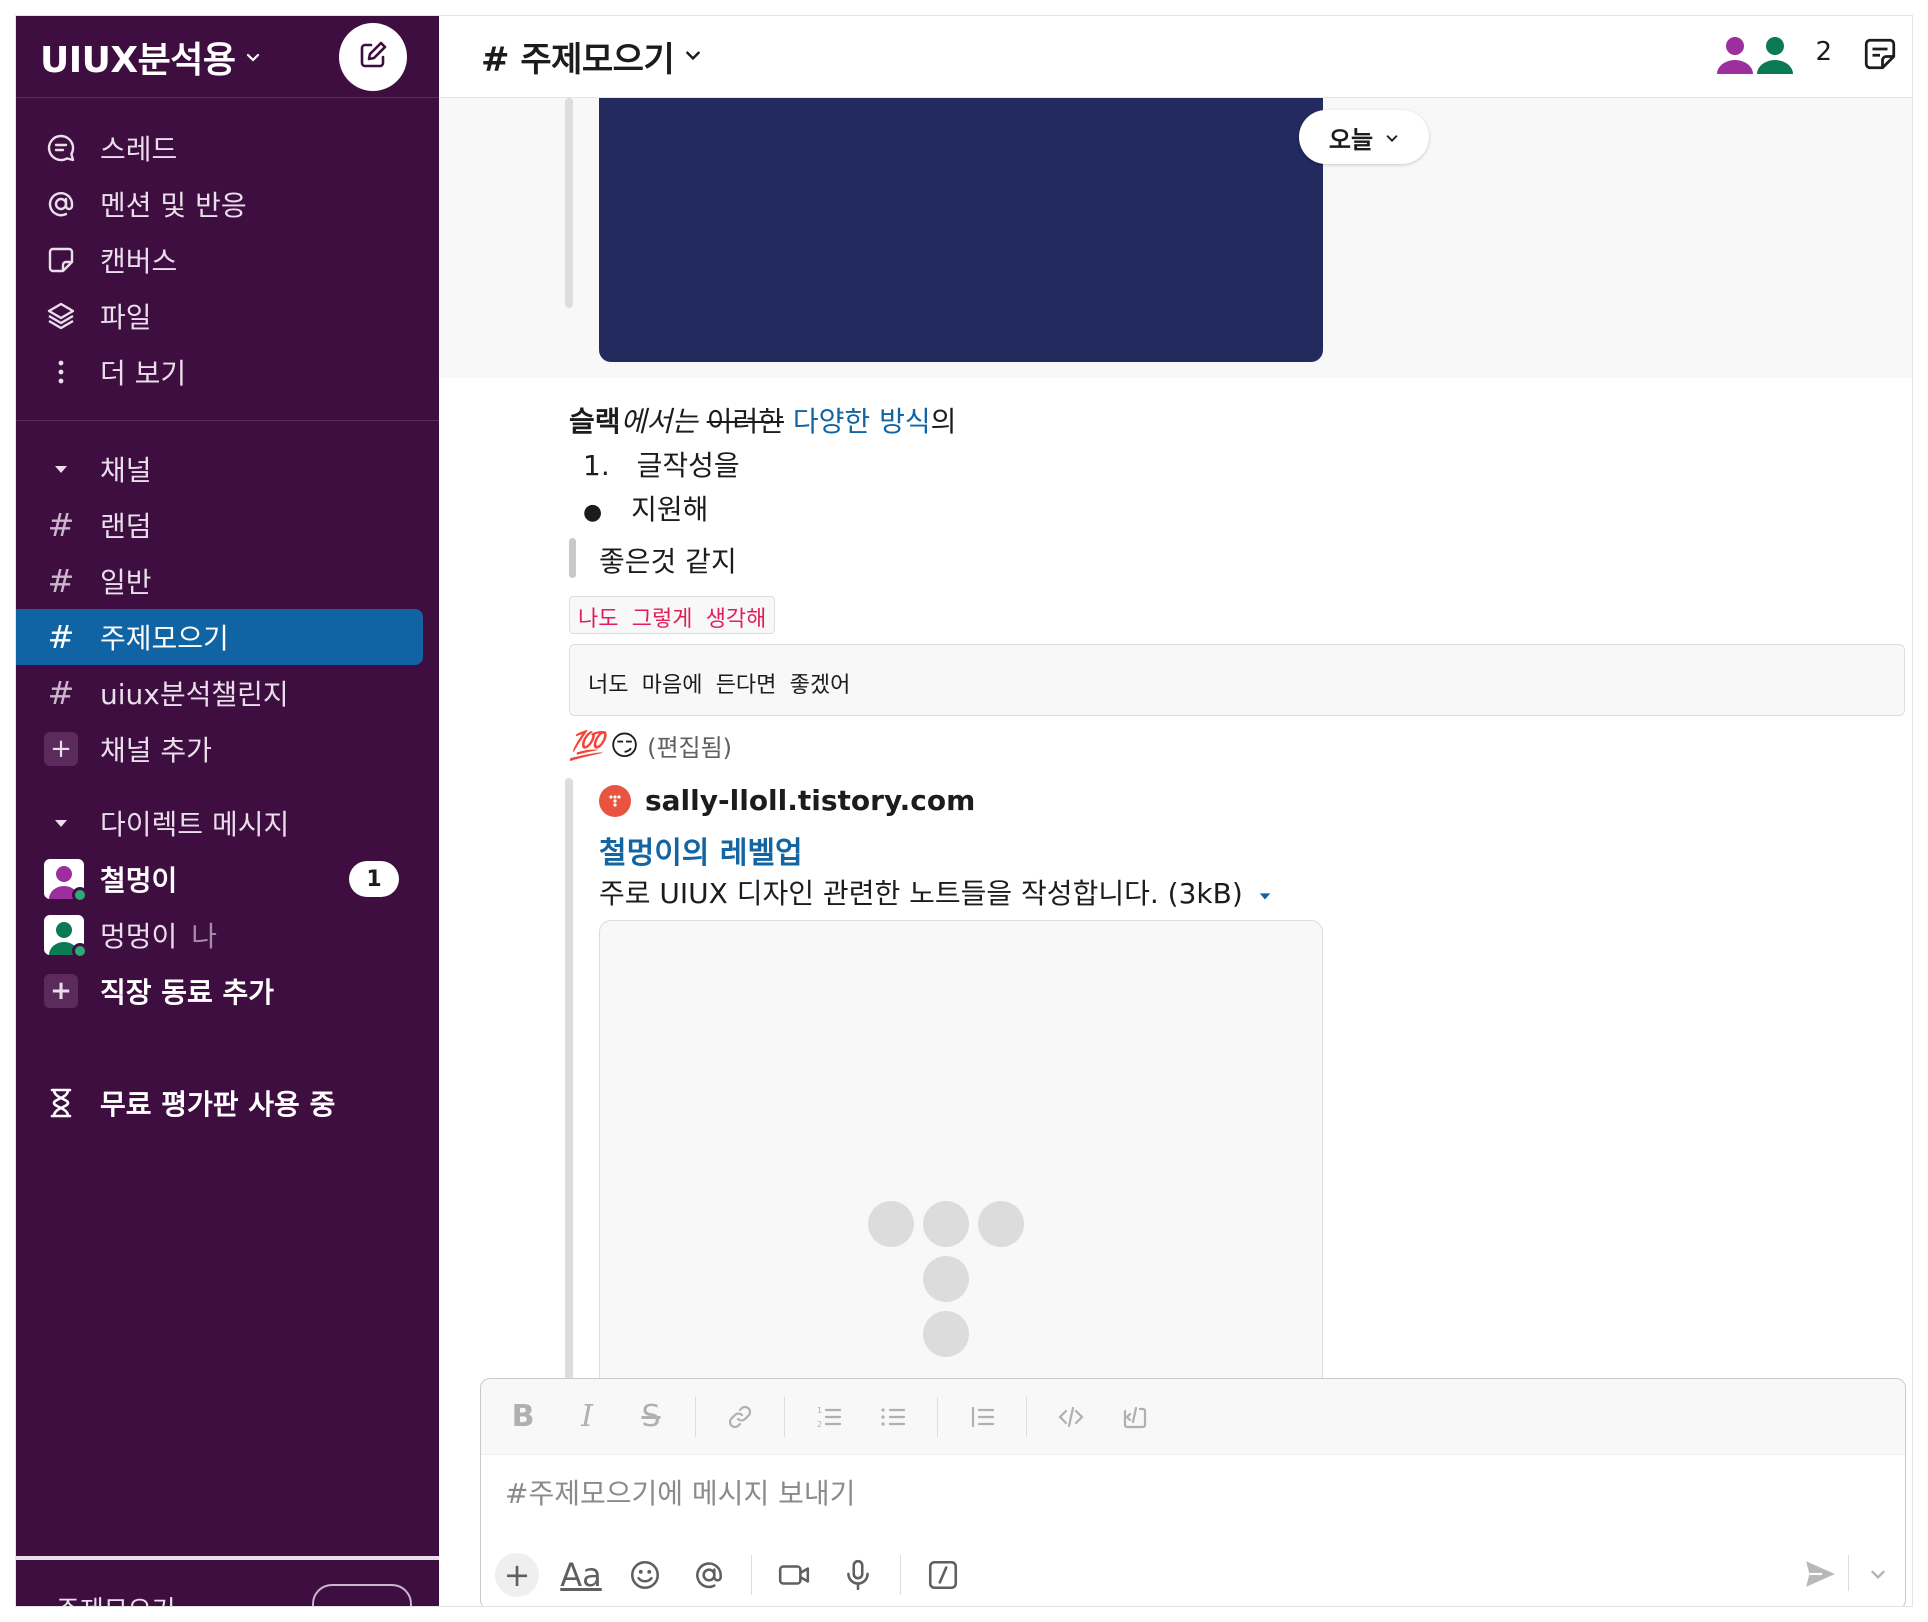 The image size is (1928, 1622). Describe the element at coordinates (645, 1575) in the screenshot. I see `emoji-icon` at that location.